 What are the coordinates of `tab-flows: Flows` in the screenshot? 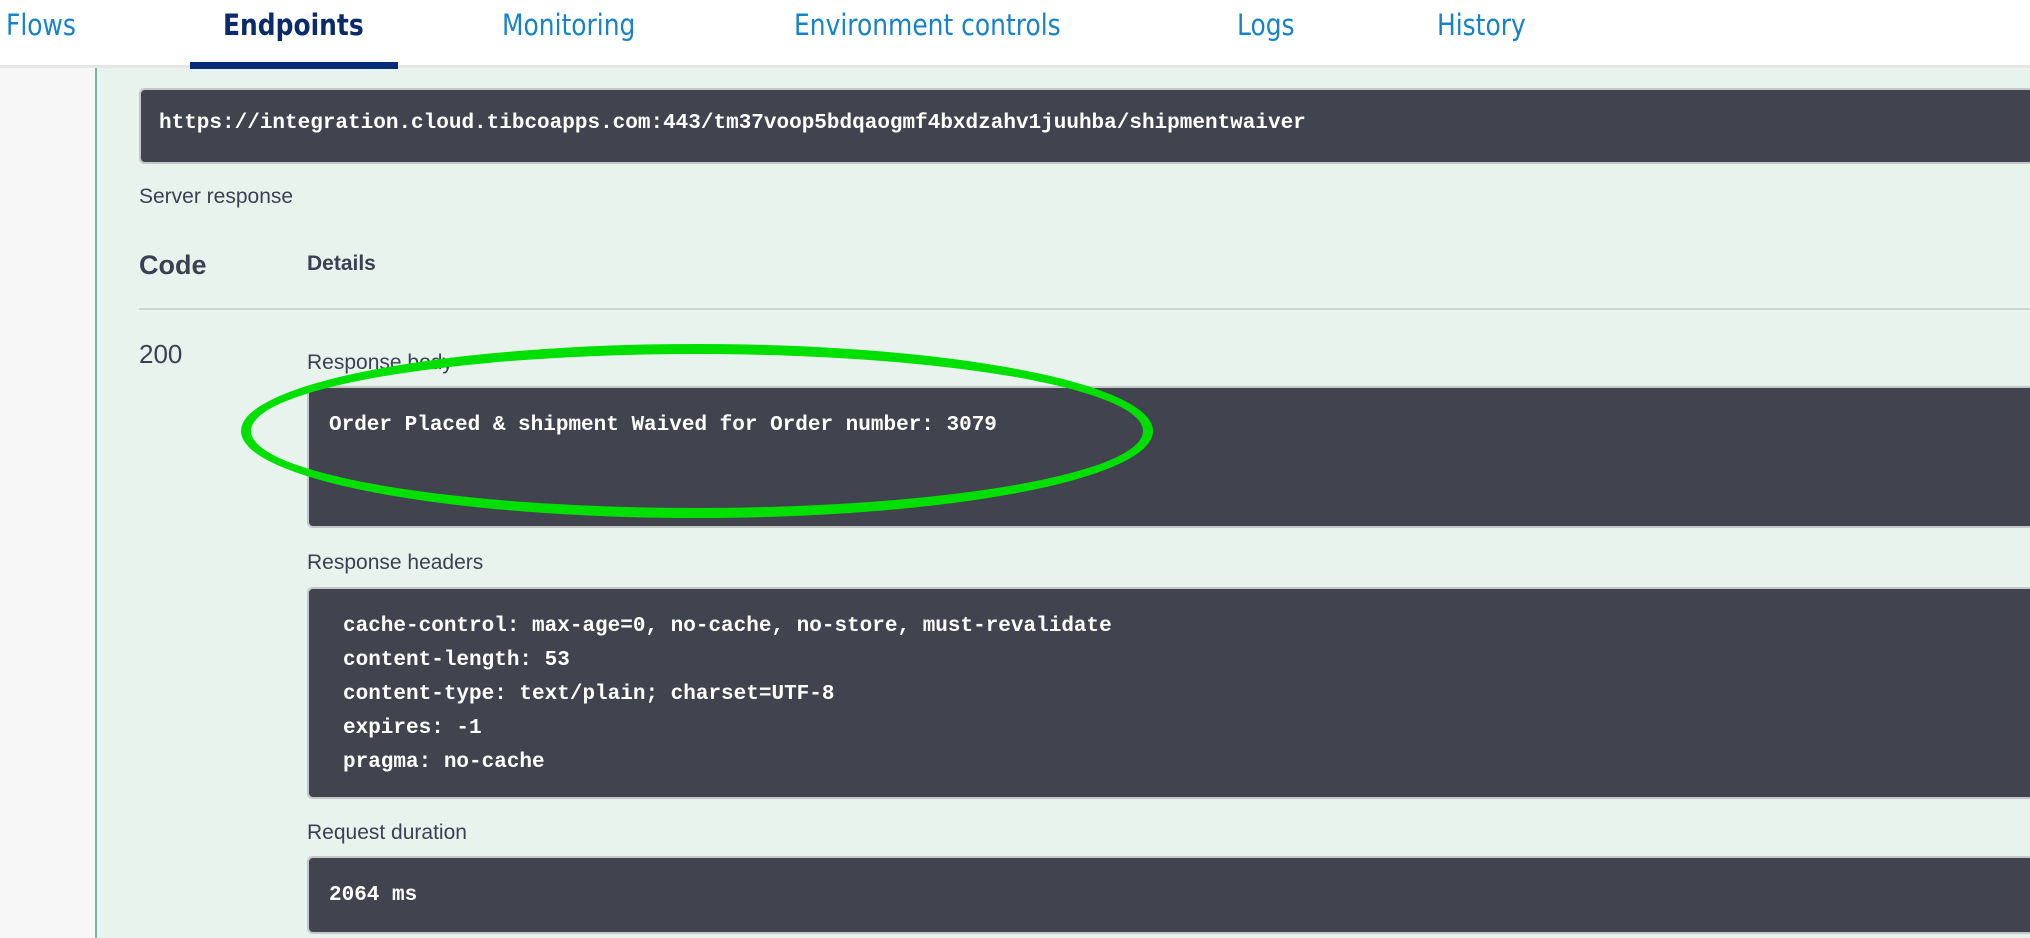 It's located at (41, 25).